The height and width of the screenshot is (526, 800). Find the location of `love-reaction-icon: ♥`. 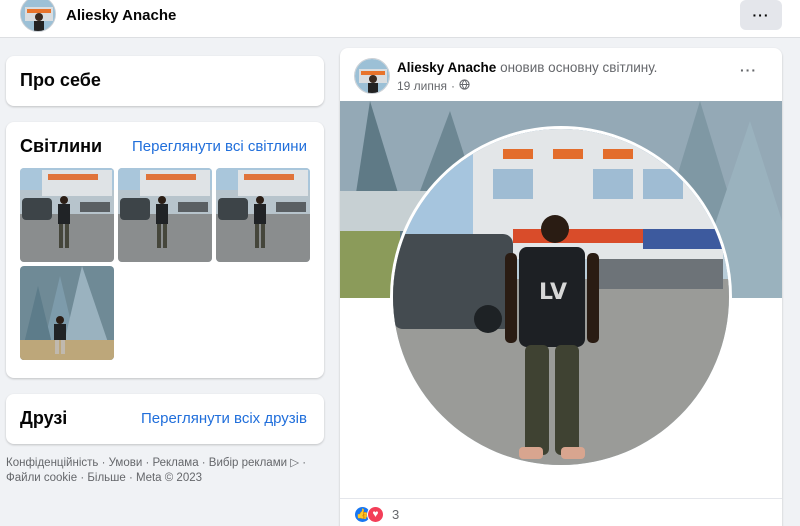

love-reaction-icon: ♥ is located at coordinates (375, 514).